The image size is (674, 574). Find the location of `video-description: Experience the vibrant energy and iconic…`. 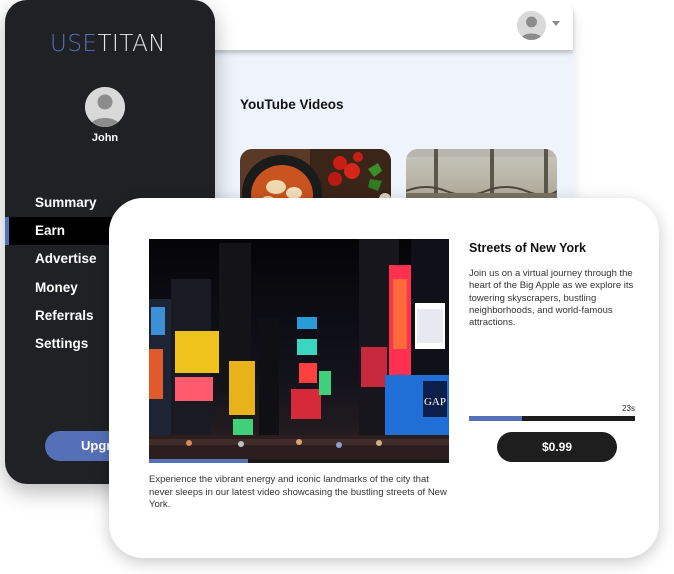

video-description: Experience the vibrant energy and iconic… is located at coordinates (298, 492).